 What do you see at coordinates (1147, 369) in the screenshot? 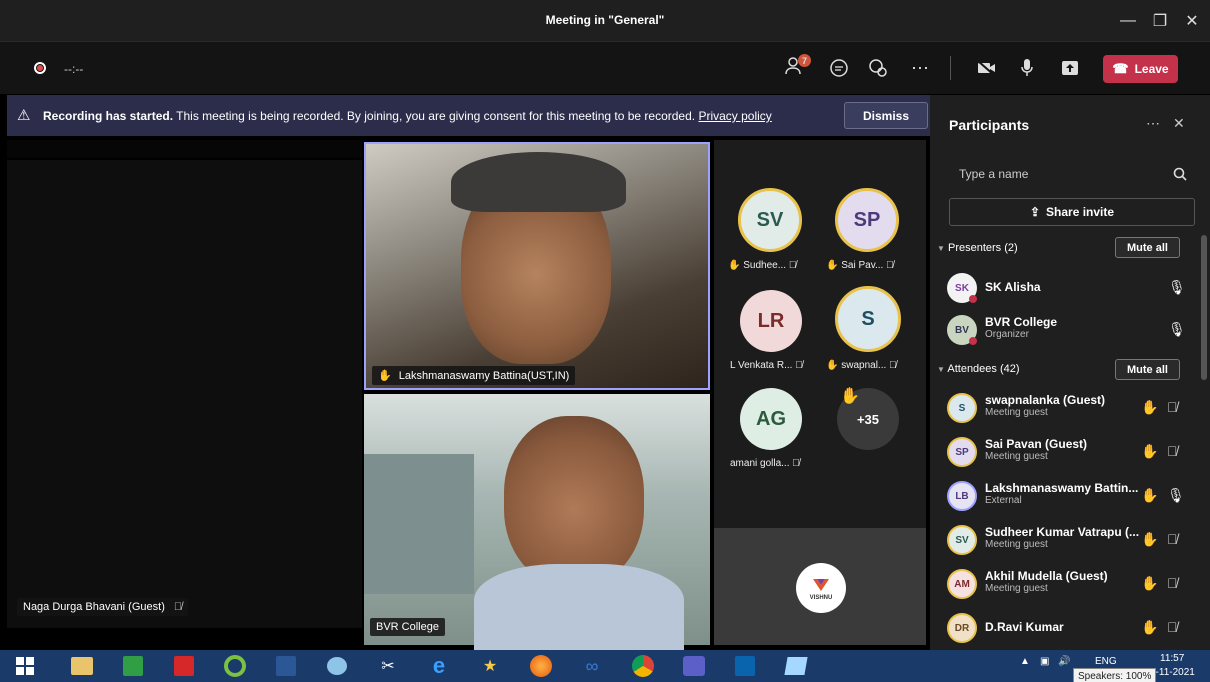
I see `mute-all-attendees-button: Mute all` at bounding box center [1147, 369].